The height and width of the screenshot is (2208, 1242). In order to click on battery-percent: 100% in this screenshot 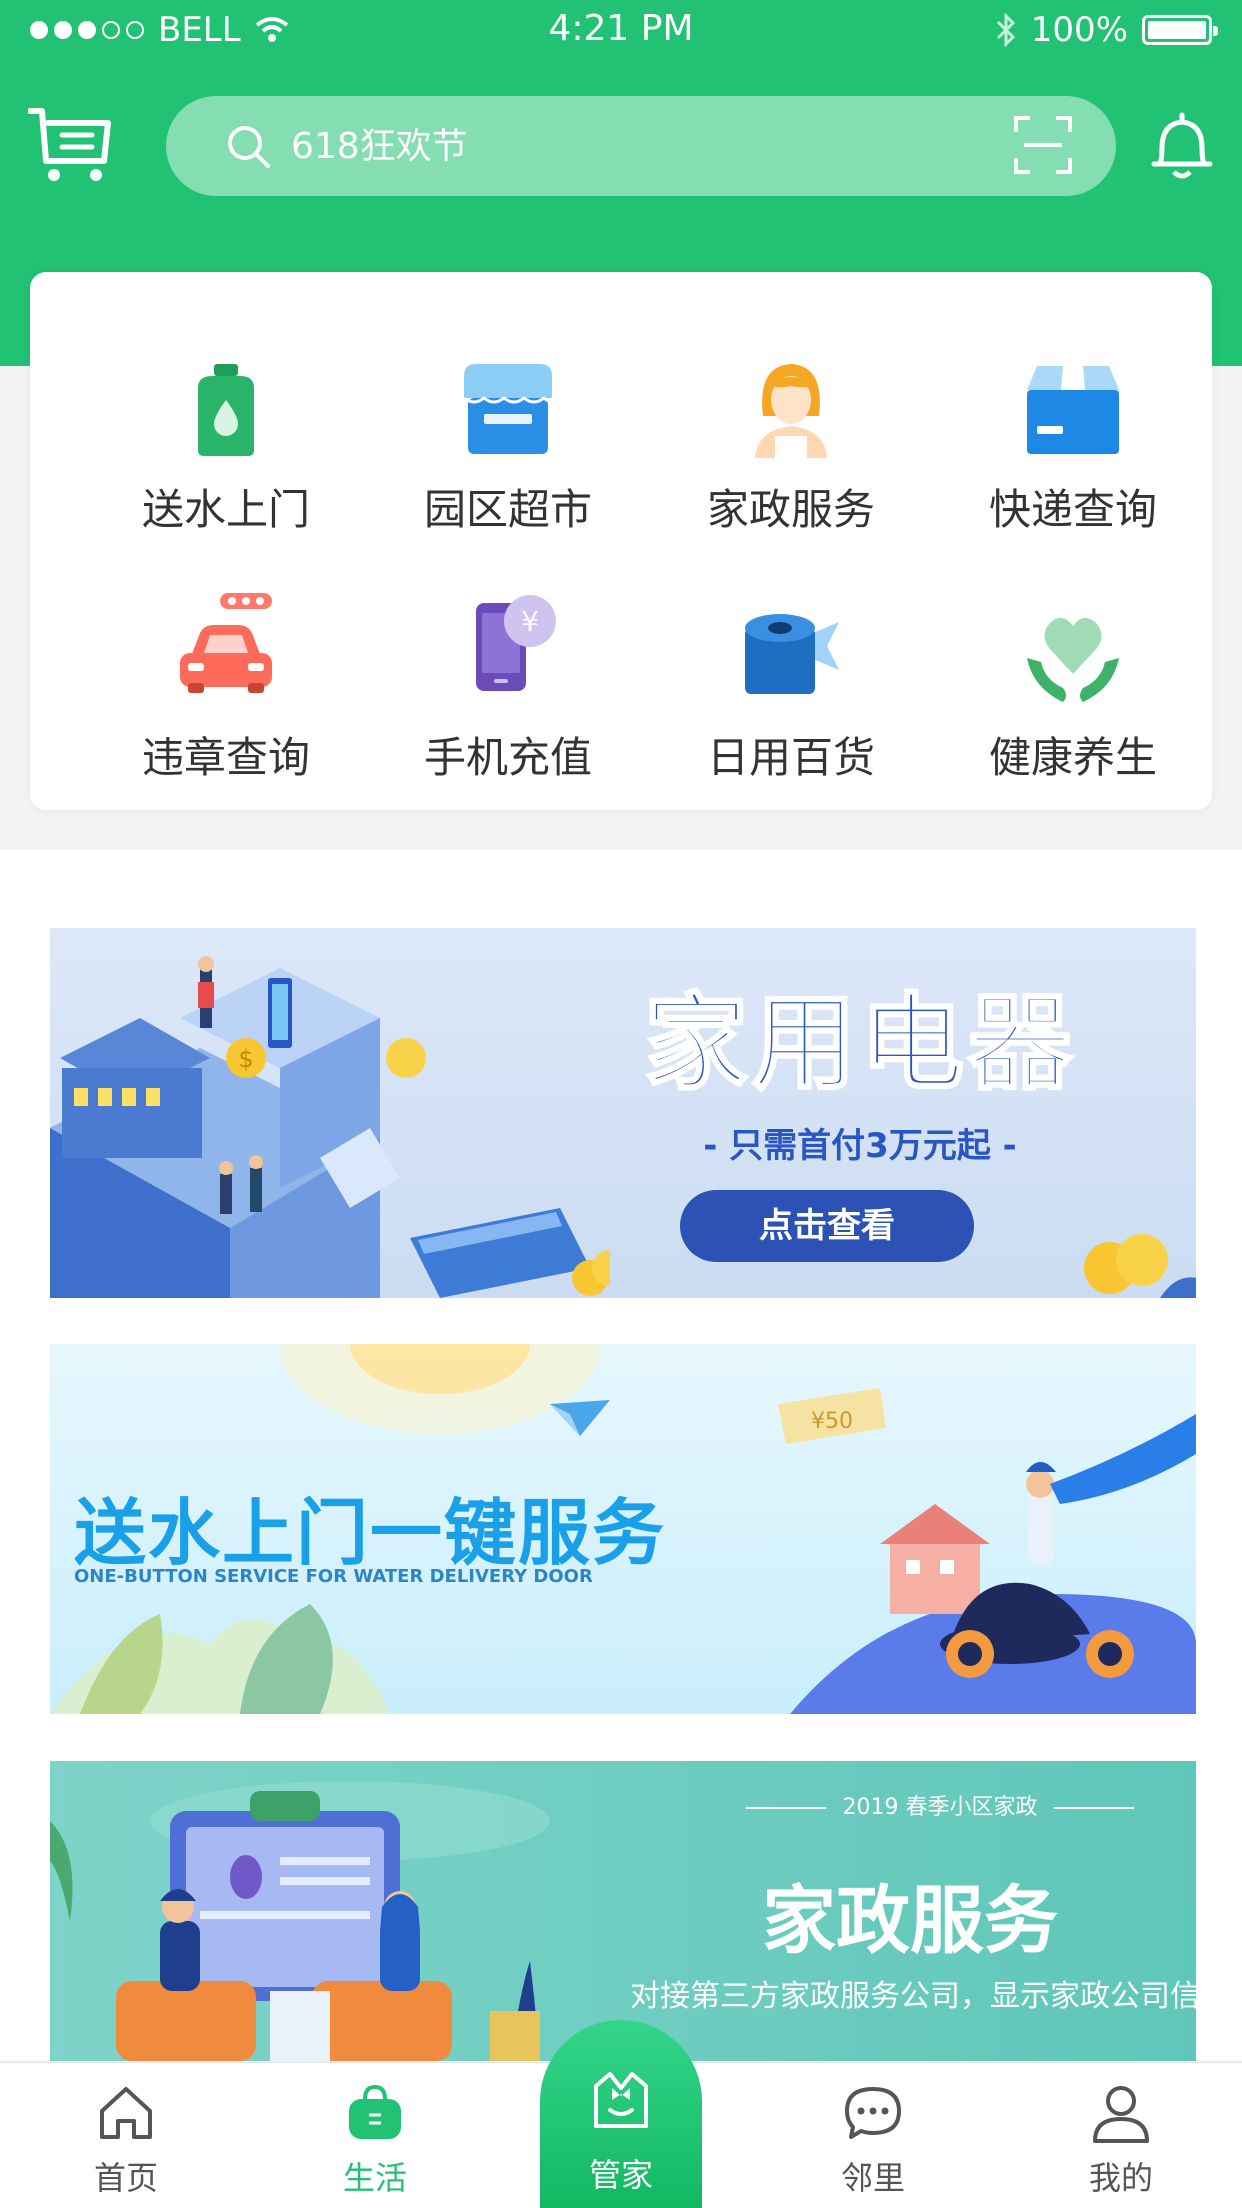, I will do `click(1079, 30)`.